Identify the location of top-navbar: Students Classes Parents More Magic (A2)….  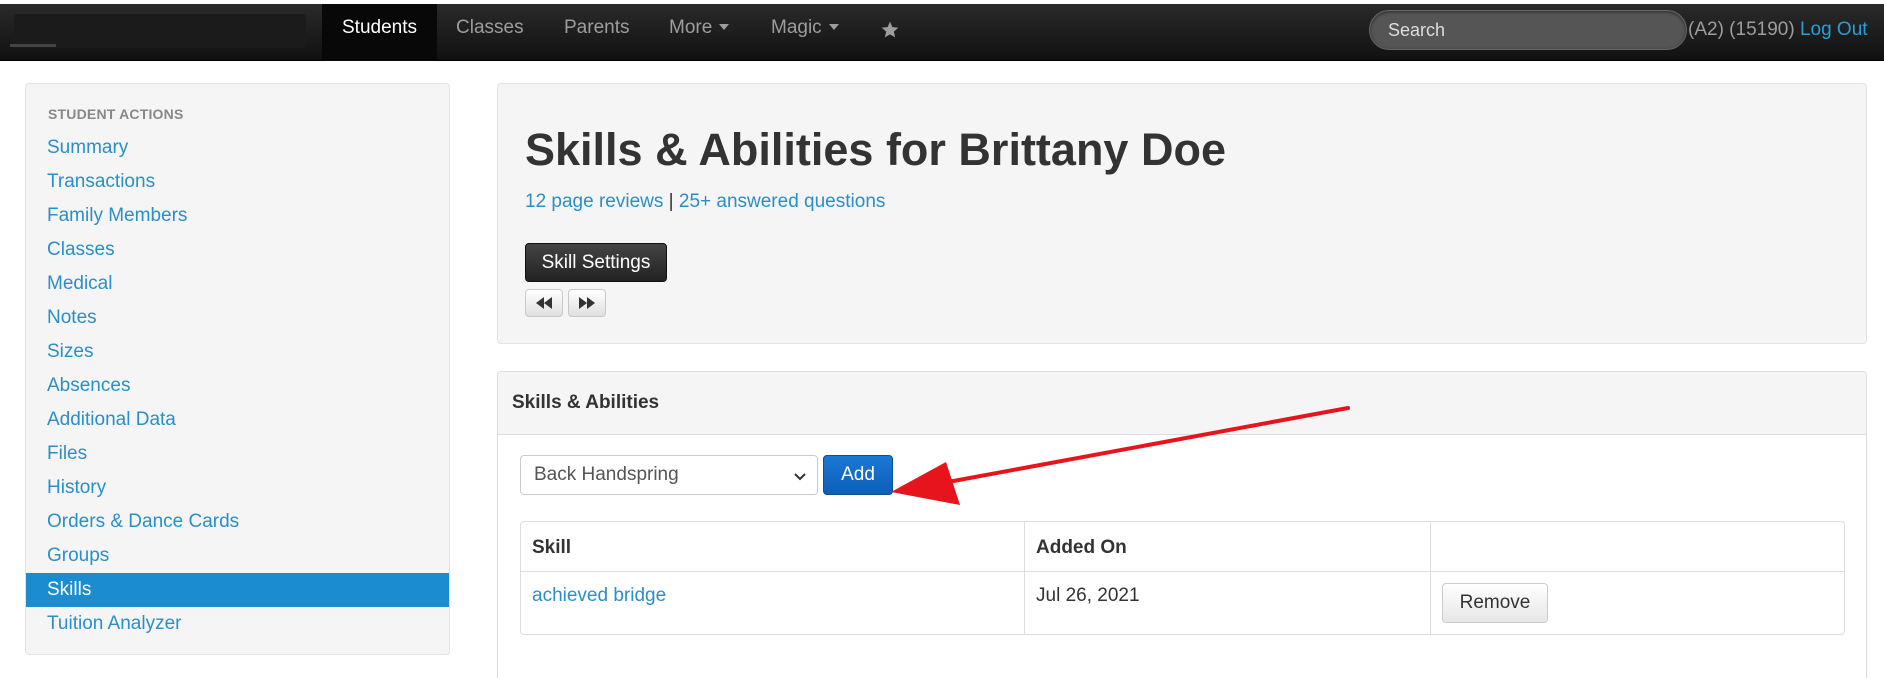
(942, 32).